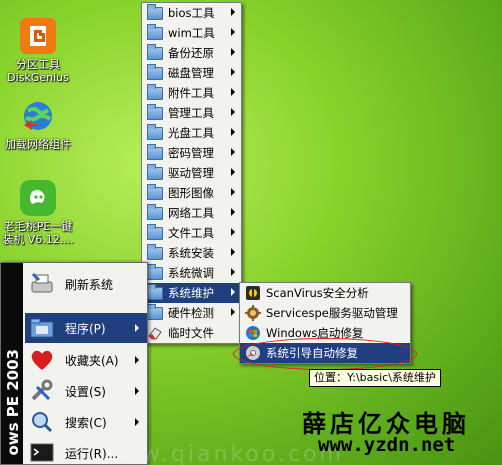  Describe the element at coordinates (191, 273) in the screenshot. I see `menu-item-system-tweak: 系统微调` at that location.